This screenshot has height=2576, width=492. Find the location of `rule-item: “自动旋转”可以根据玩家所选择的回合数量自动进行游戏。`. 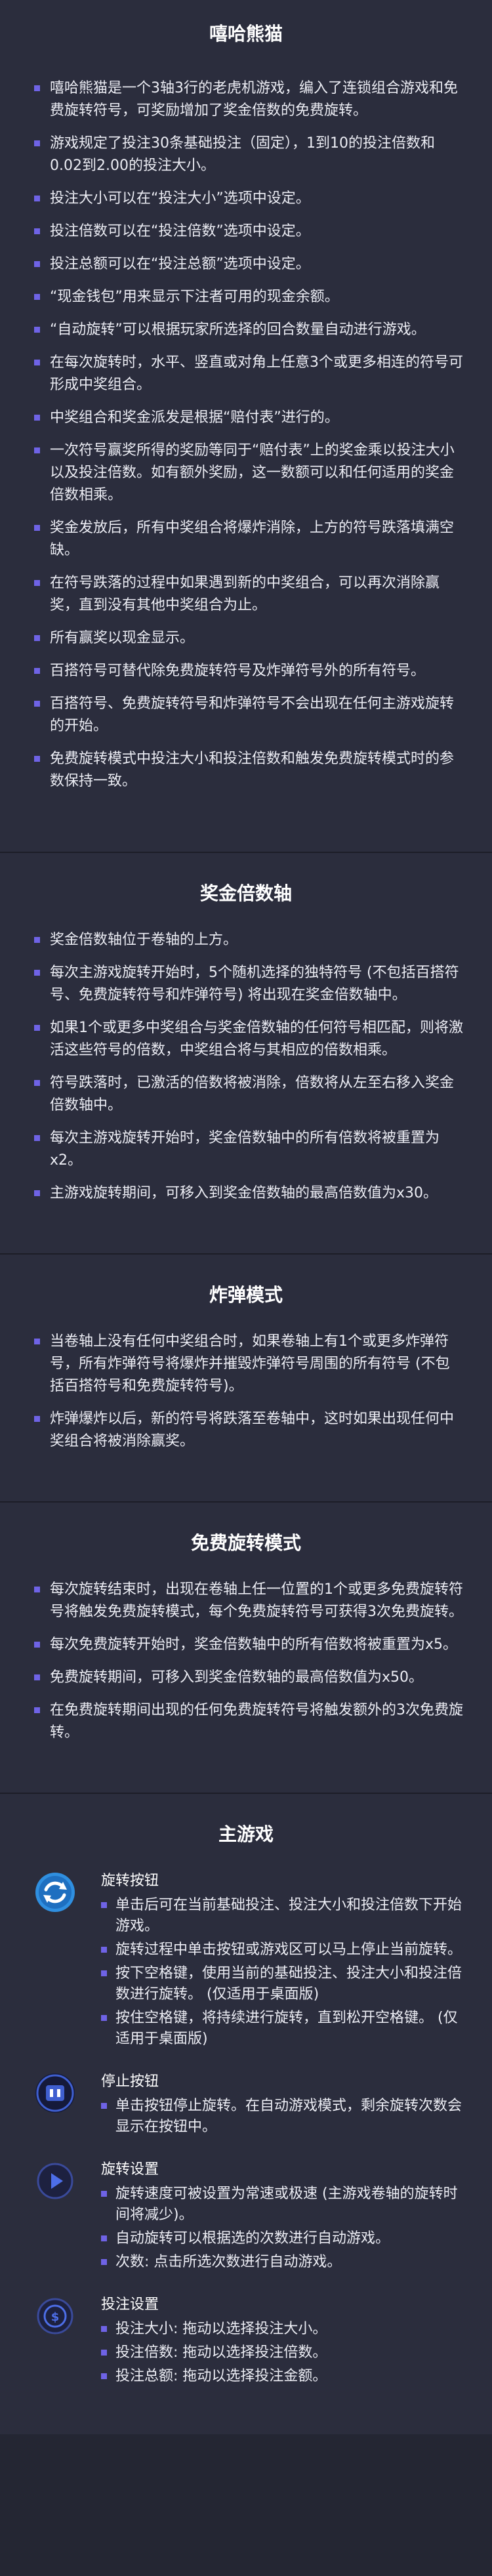

rule-item: “自动旋转”可以根据玩家所选择的回合数量自动进行游戏。 is located at coordinates (248, 330).